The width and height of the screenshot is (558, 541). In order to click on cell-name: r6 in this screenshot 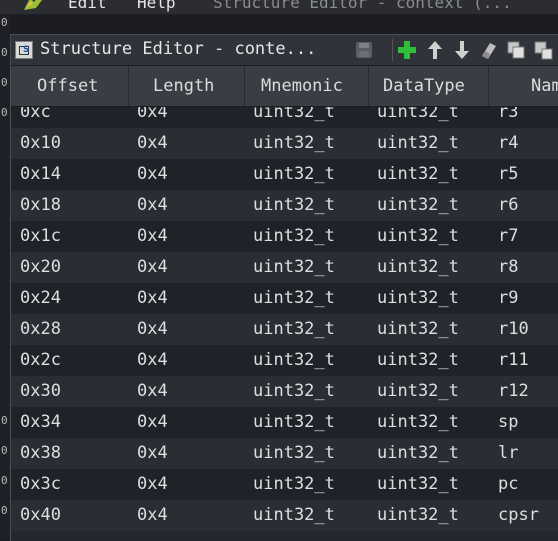, I will do `click(508, 205)`.